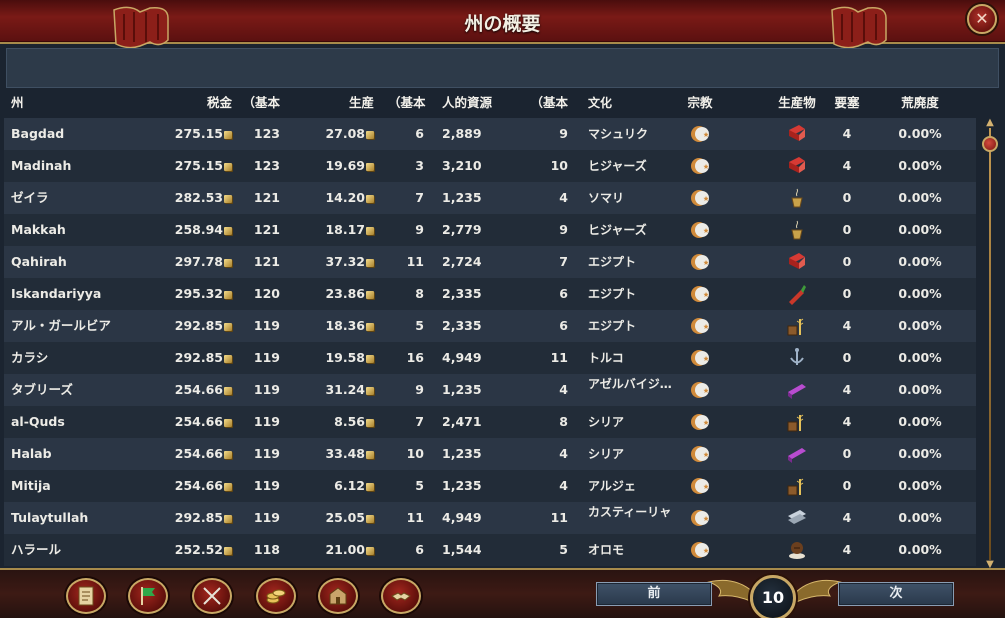 The image size is (1005, 618). What do you see at coordinates (86, 262) in the screenshot?
I see `province-name: Qahirah` at bounding box center [86, 262].